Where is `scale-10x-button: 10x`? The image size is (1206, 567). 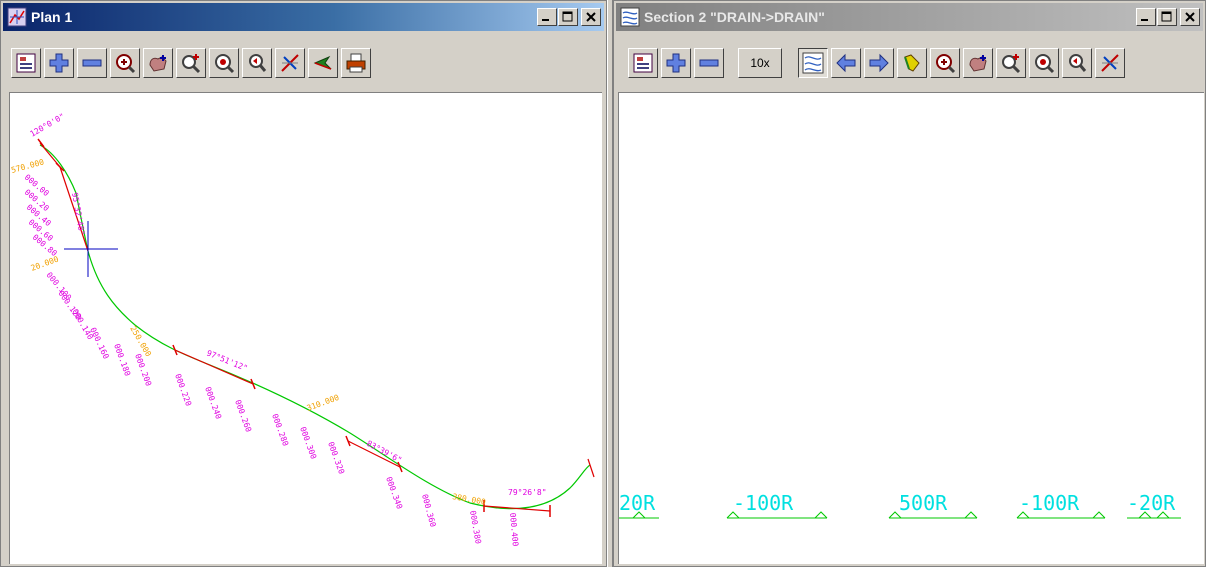 scale-10x-button: 10x is located at coordinates (760, 63).